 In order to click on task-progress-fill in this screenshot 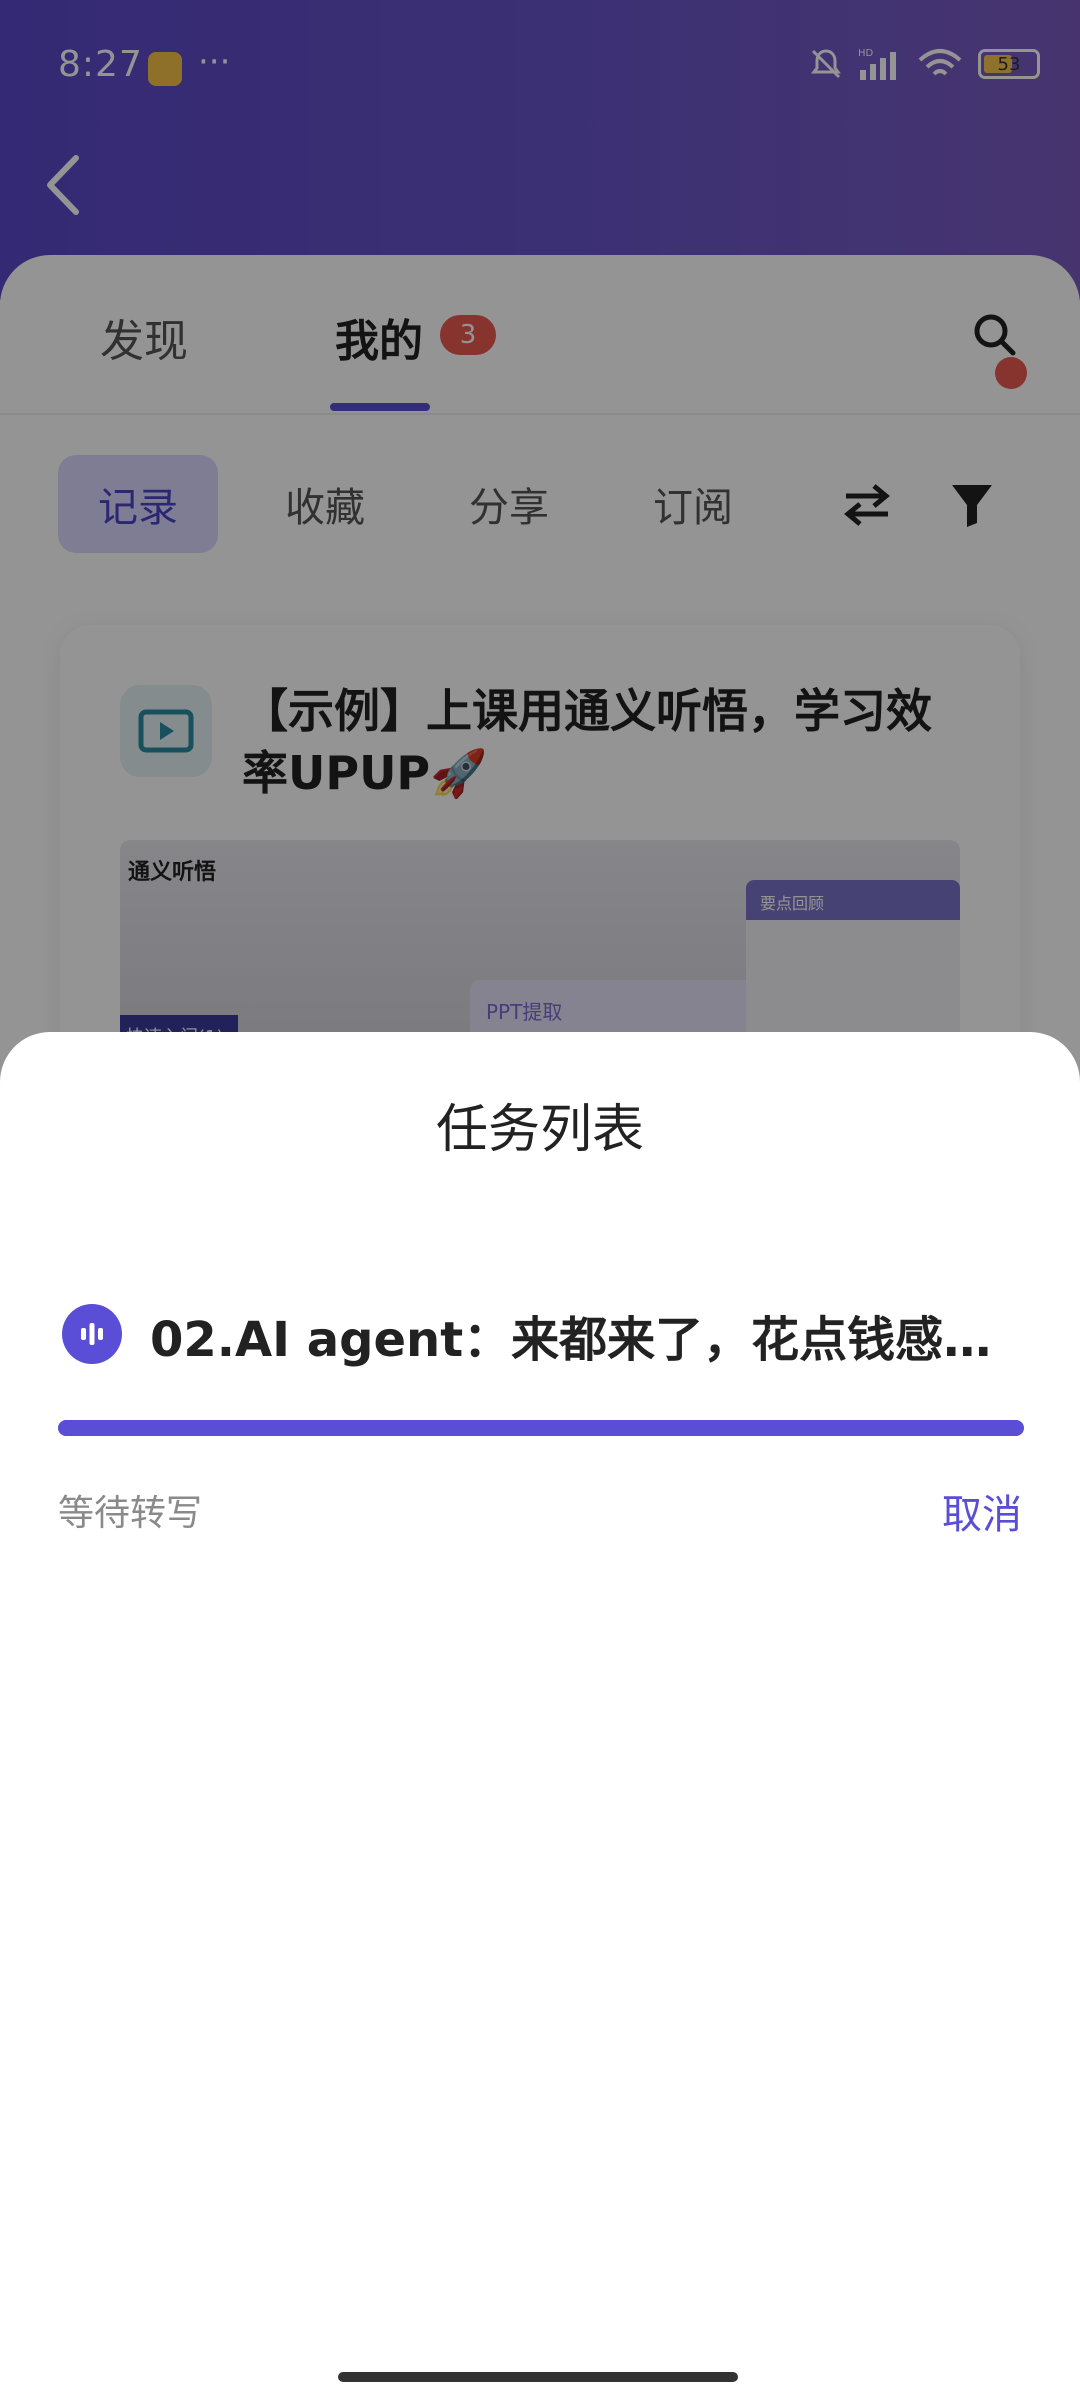, I will do `click(541, 1428)`.